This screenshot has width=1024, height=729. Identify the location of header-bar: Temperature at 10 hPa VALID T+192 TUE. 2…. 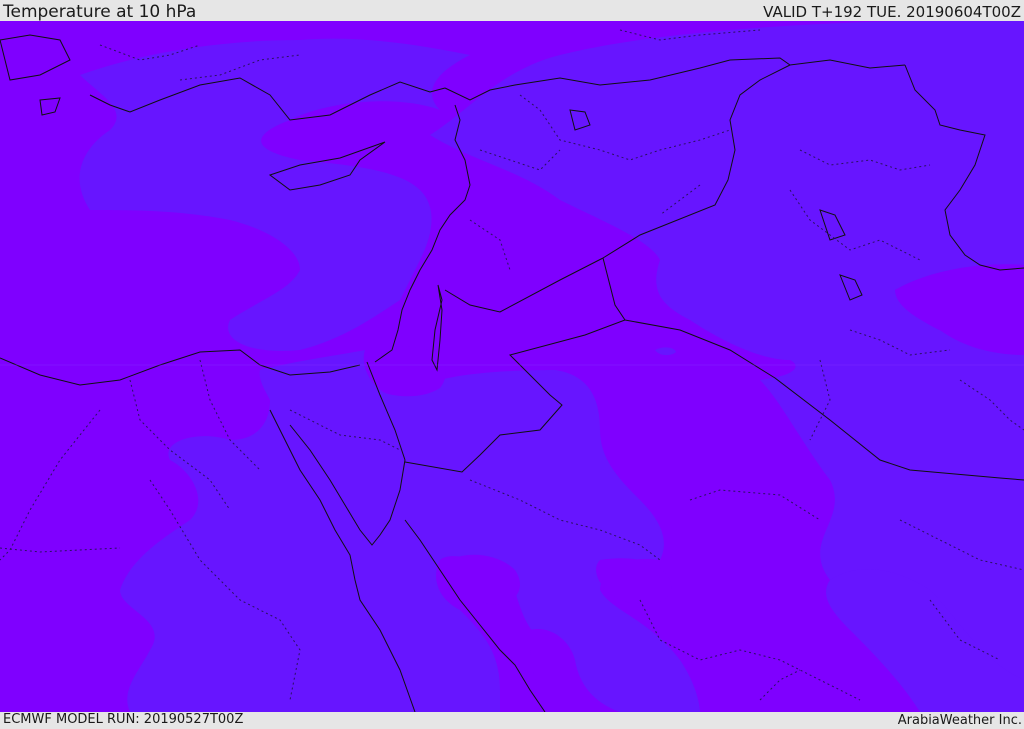
(512, 11).